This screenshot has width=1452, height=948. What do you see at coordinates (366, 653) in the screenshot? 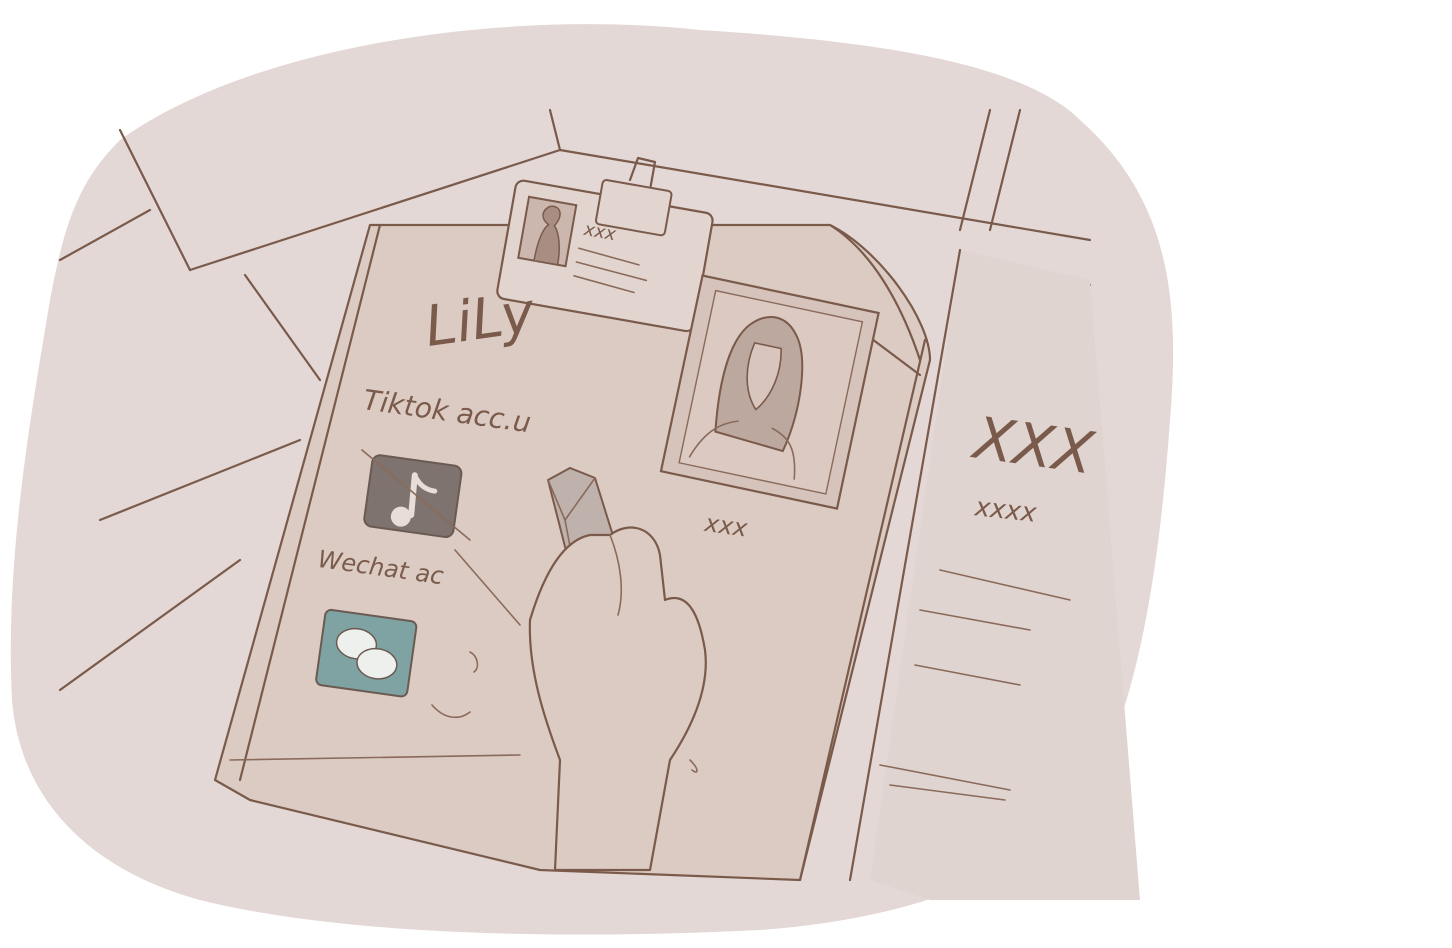
I see `wechat-icon` at bounding box center [366, 653].